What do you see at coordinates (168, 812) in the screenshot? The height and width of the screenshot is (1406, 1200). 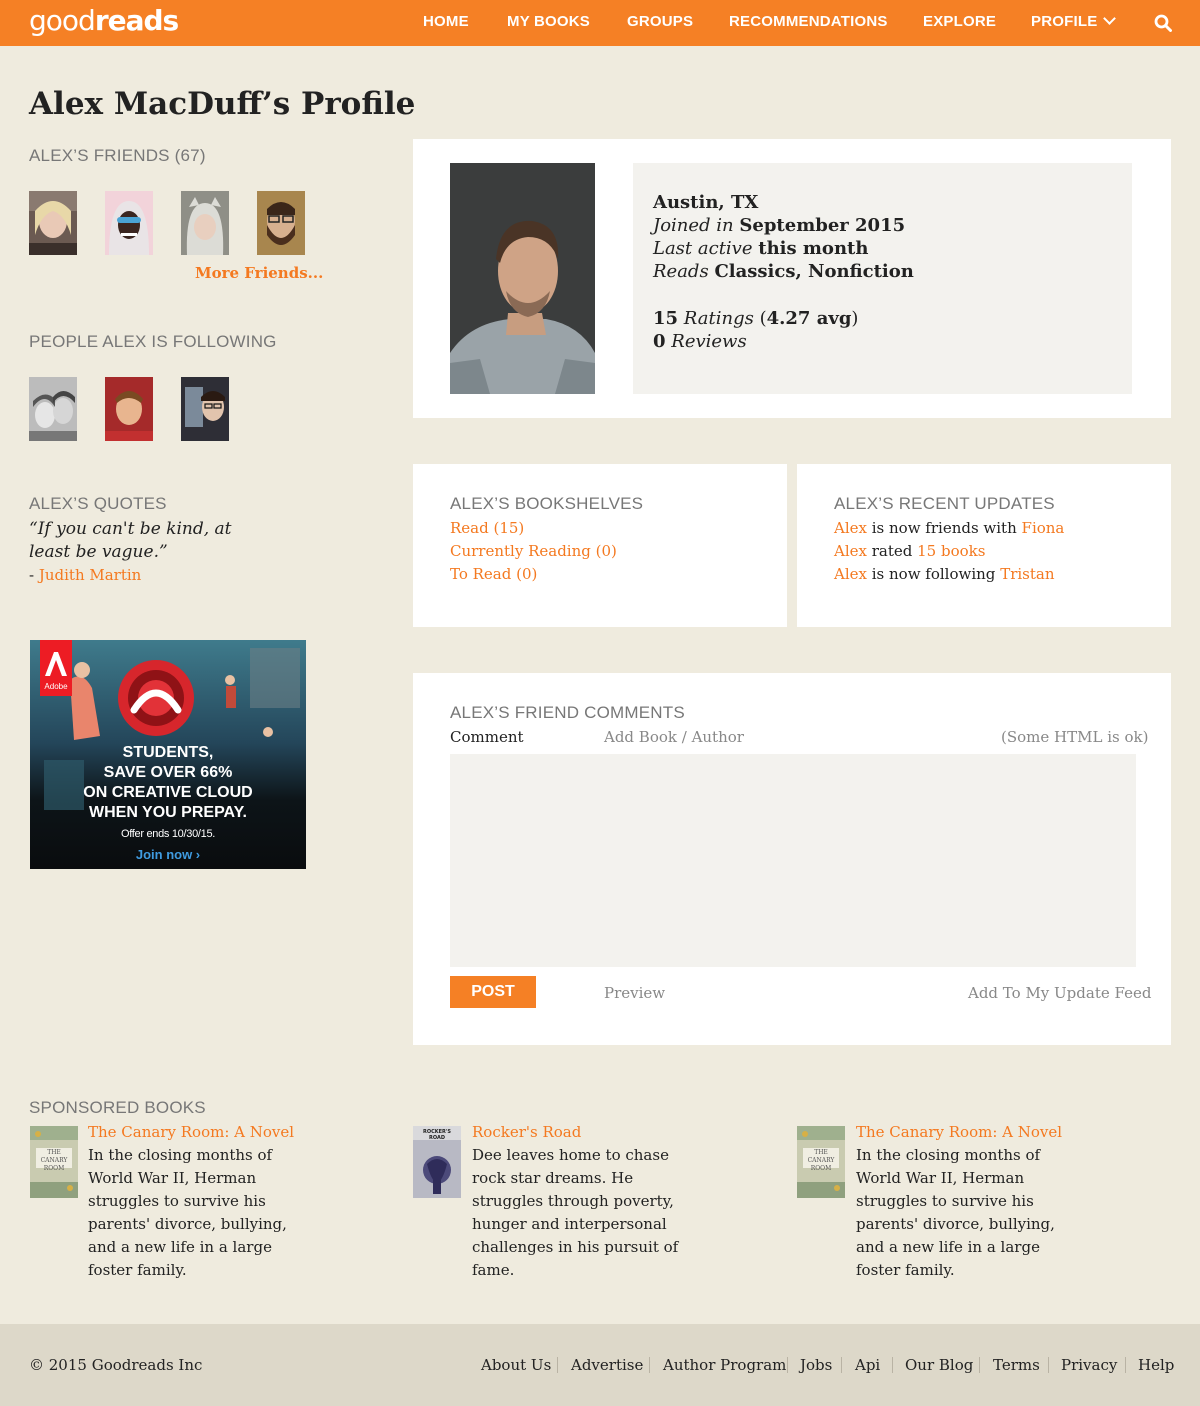 I see `ad-line-4: WHEN YOU PREPAY.` at bounding box center [168, 812].